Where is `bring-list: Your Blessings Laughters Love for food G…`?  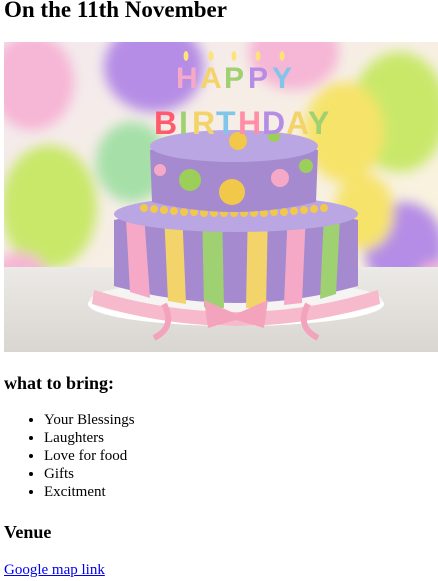 bring-list: Your Blessings Laughters Love for food G… is located at coordinates (89, 456).